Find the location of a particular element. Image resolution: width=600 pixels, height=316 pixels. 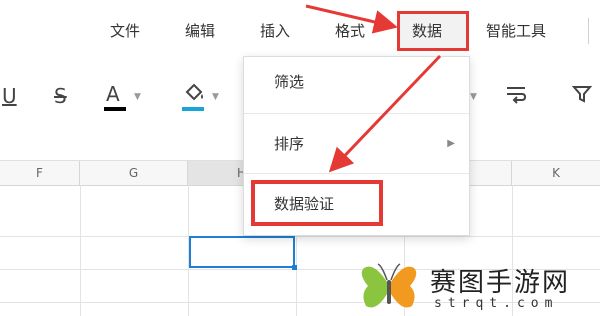

fill-color-icon is located at coordinates (194, 94).